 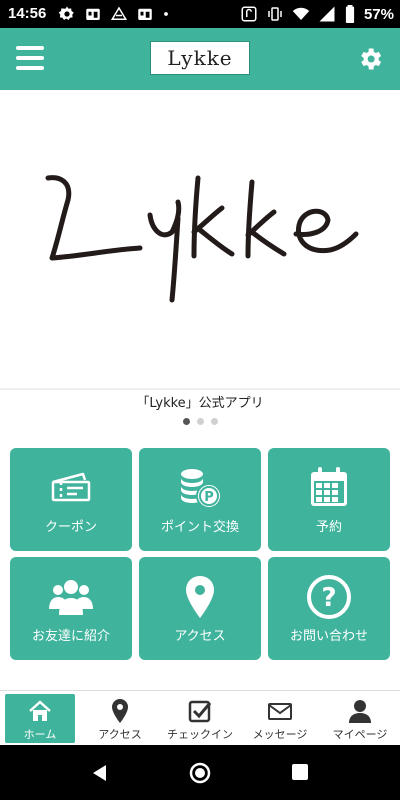 I want to click on nav-mypage: マイページ, so click(x=360, y=718).